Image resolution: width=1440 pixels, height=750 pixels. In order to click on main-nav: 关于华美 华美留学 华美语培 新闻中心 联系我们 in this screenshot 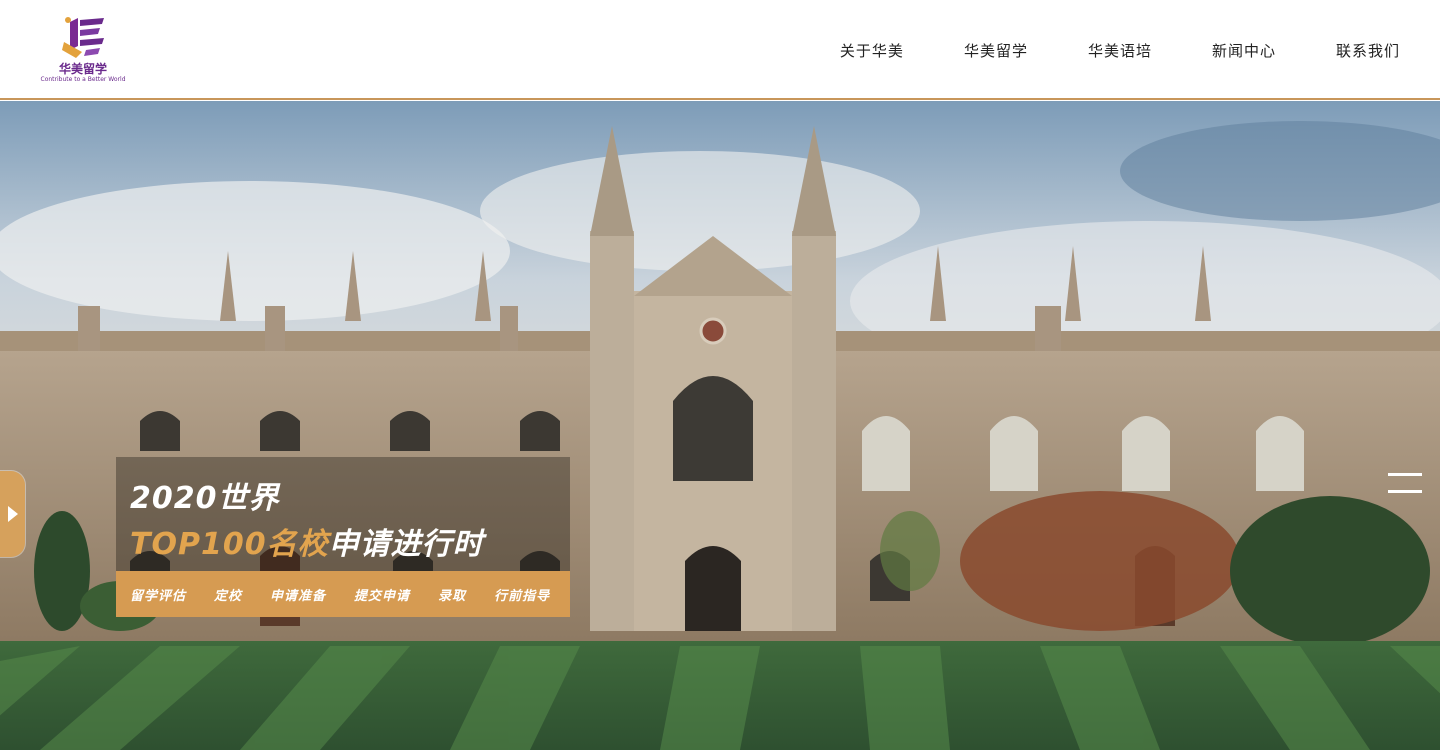, I will do `click(1120, 50)`.